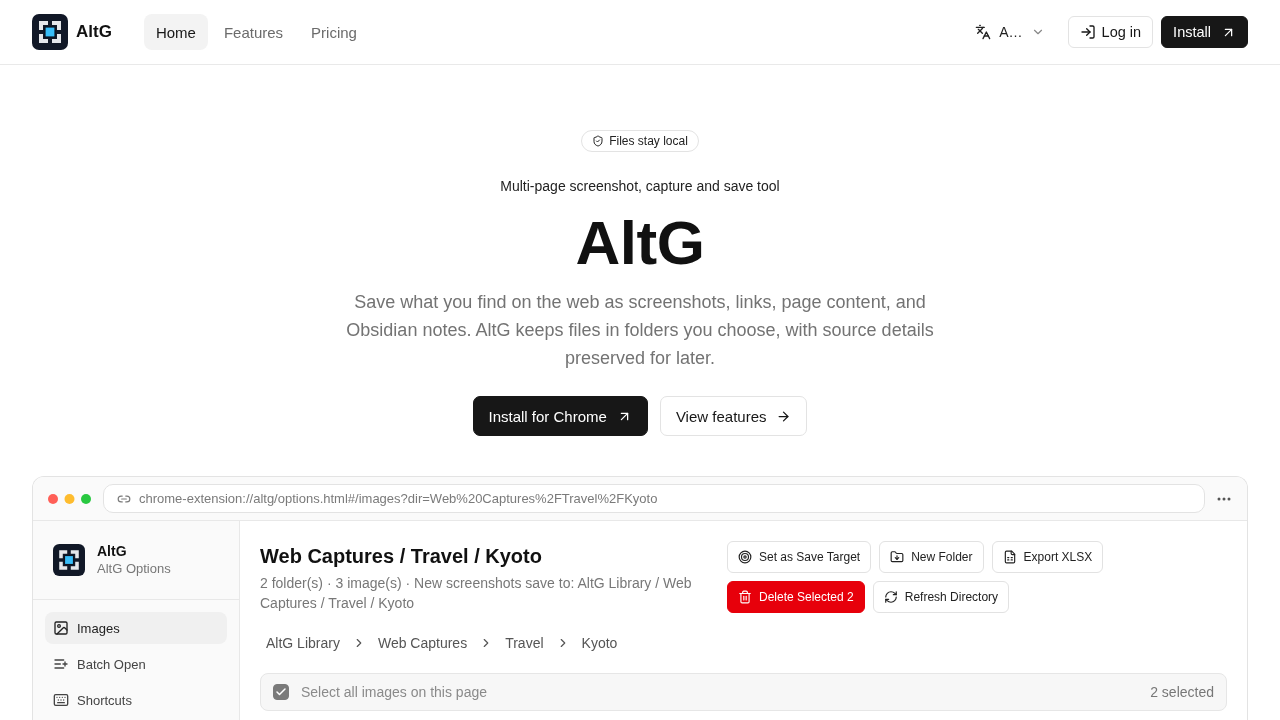 Image resolution: width=1280 pixels, height=720 pixels. I want to click on window-controls-icon, so click(69, 498).